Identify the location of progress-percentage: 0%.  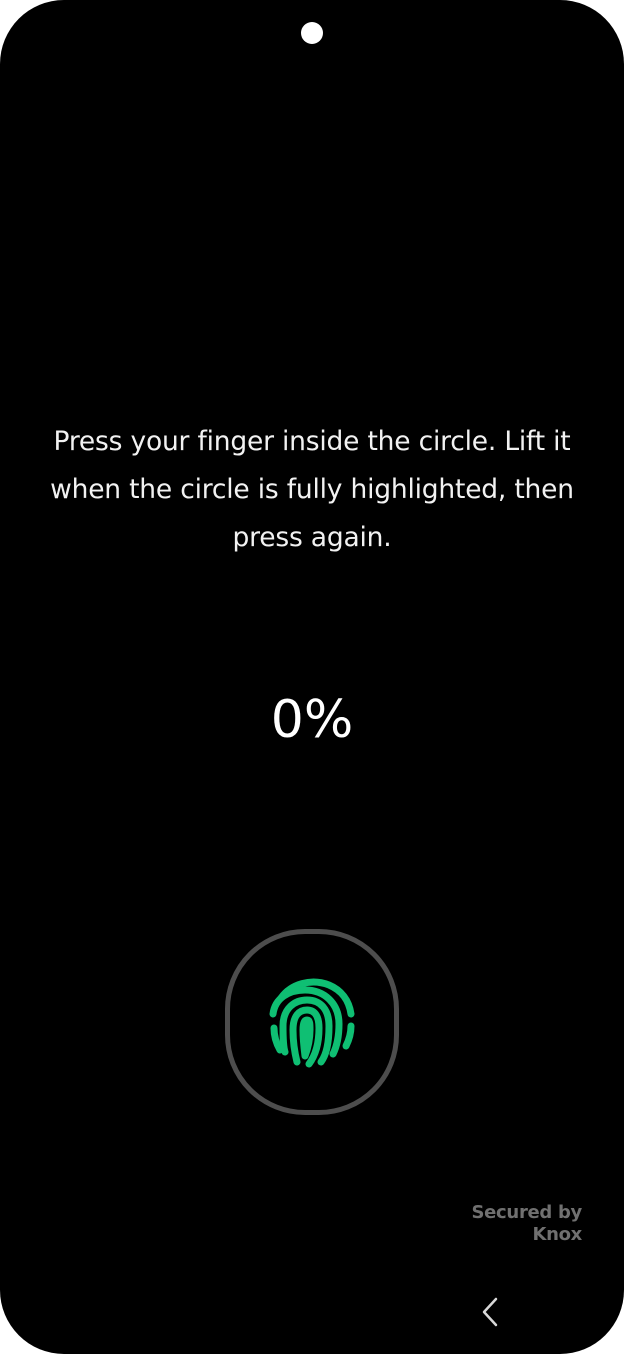
(312, 720).